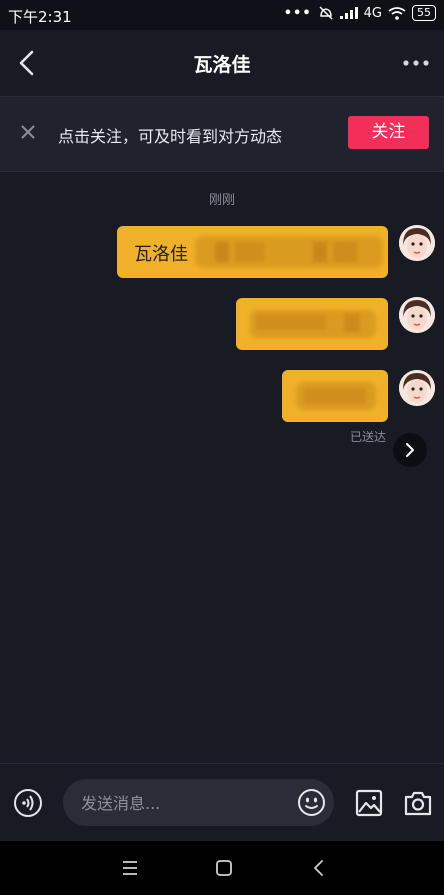  I want to click on system-nav-bar, so click(222, 868).